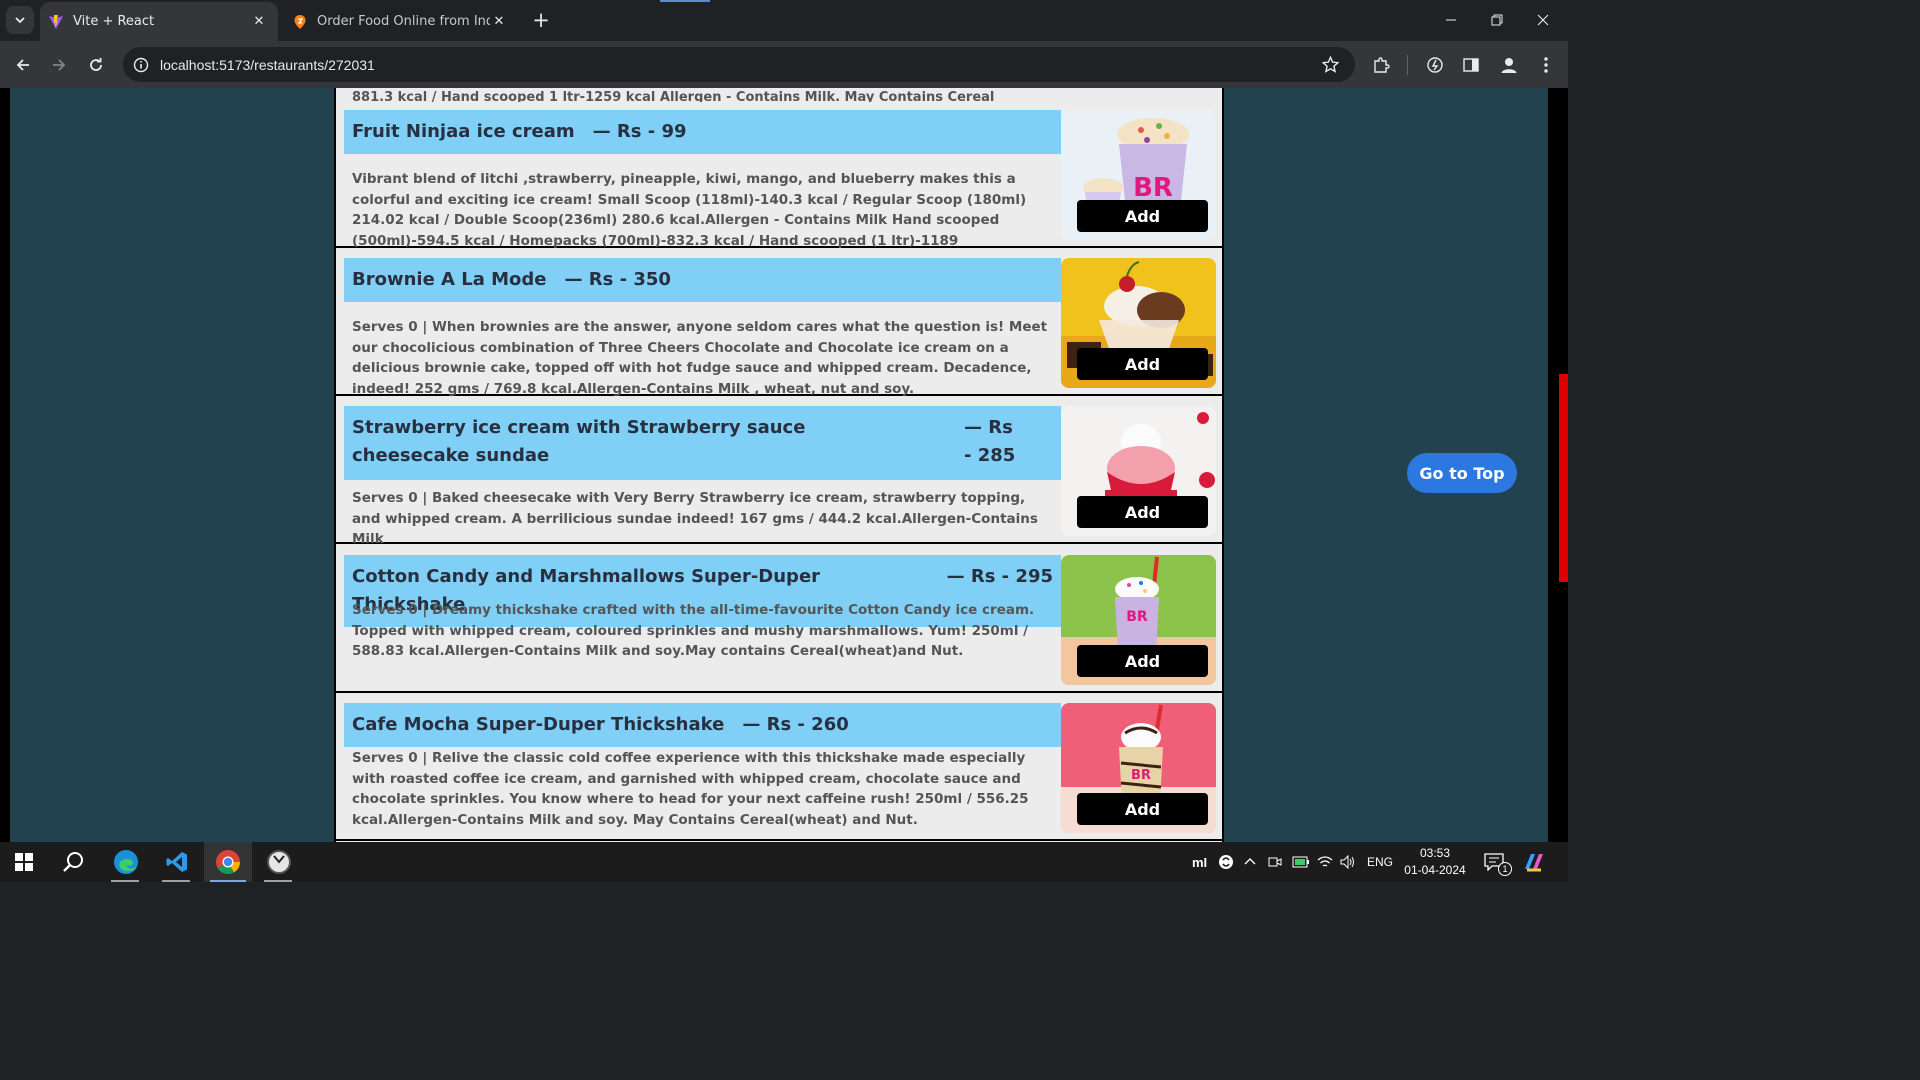 Image resolution: width=1920 pixels, height=1080 pixels. What do you see at coordinates (1330, 64) in the screenshot?
I see `star-icon` at bounding box center [1330, 64].